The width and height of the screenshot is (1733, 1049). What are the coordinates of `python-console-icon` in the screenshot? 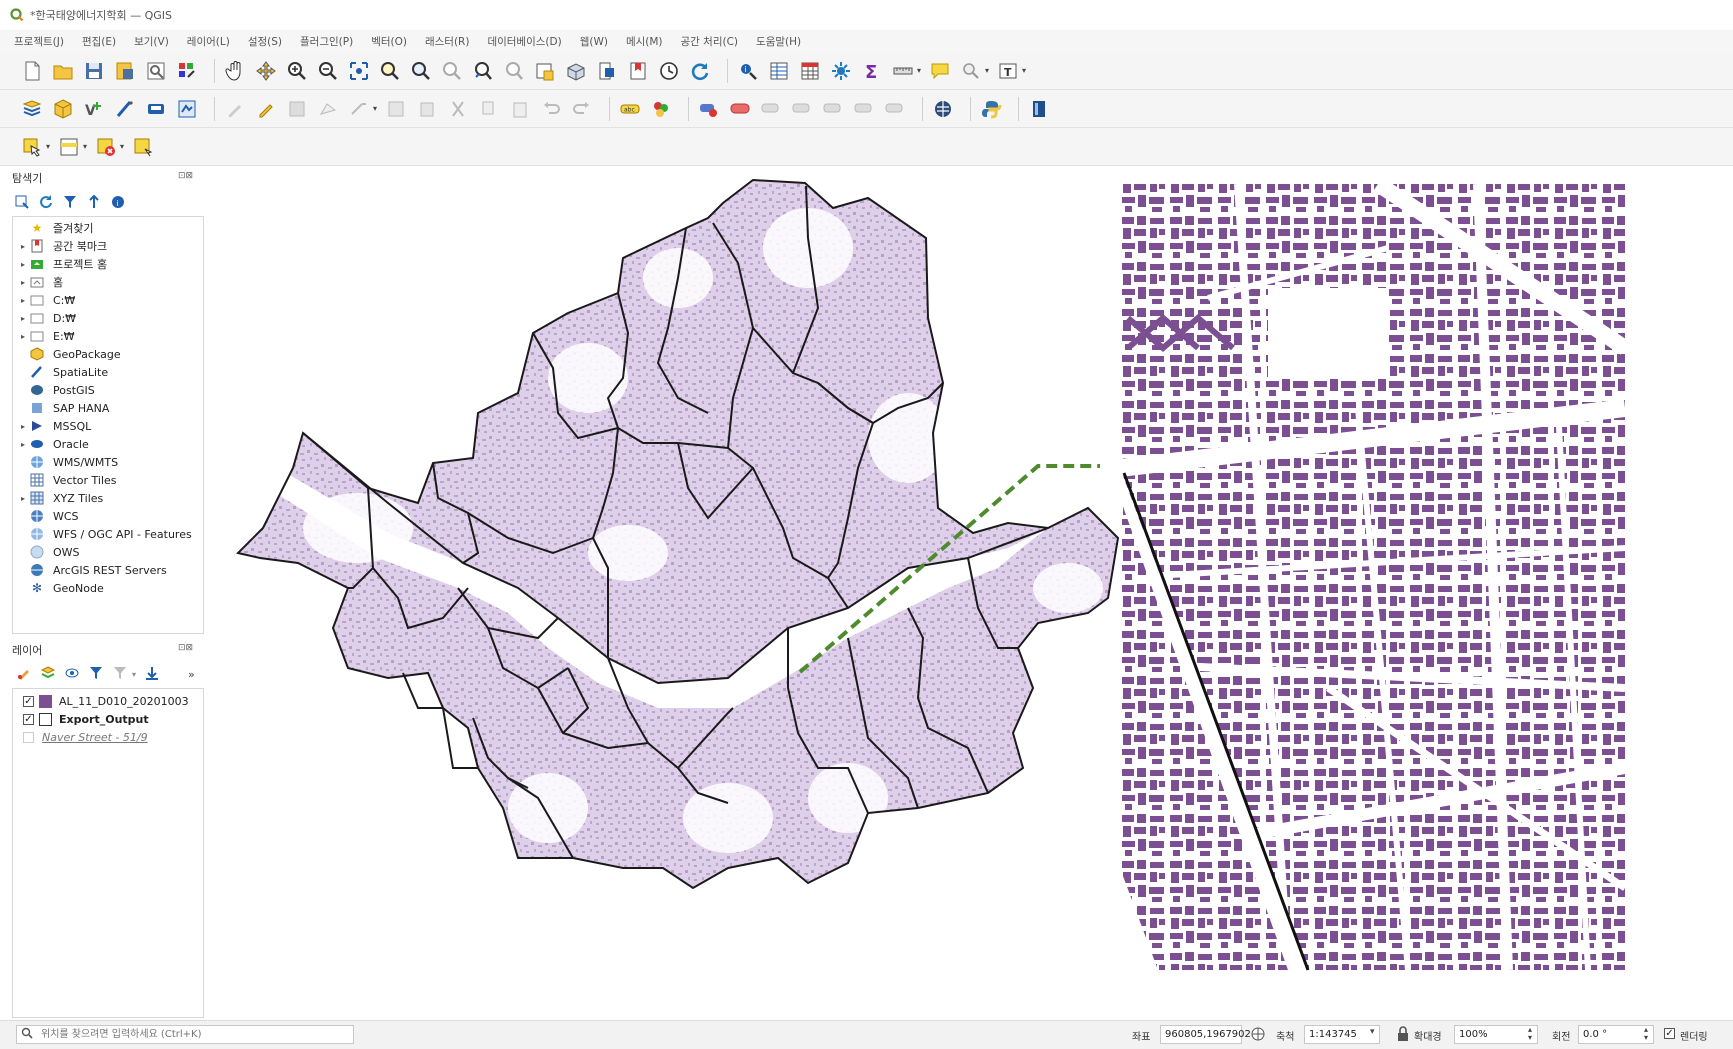 It's located at (991, 109).